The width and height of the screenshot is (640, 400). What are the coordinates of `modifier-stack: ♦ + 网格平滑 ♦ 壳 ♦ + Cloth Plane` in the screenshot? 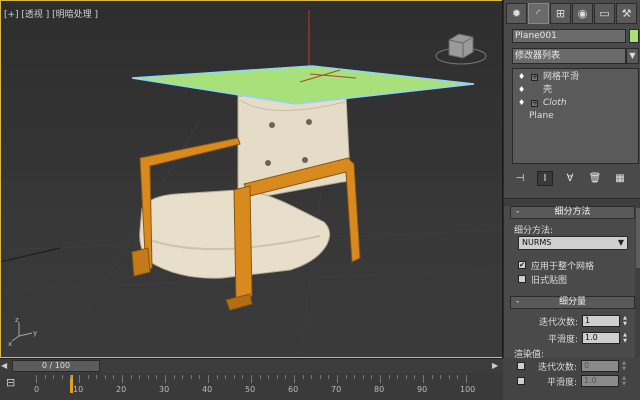 It's located at (575, 116).